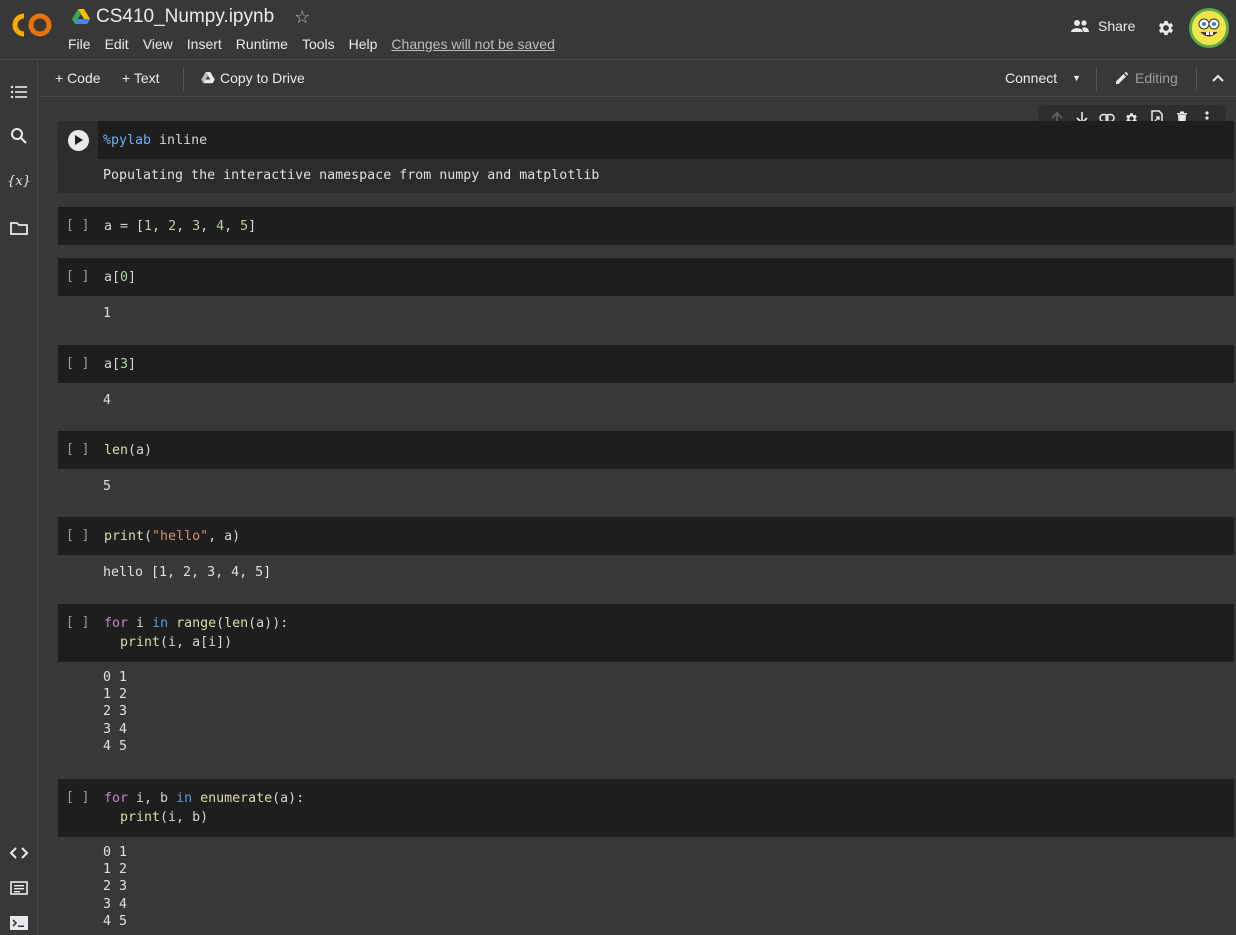 This screenshot has height=935, width=1236. Describe the element at coordinates (120, 44) in the screenshot. I see `menu-edit: Edit` at that location.